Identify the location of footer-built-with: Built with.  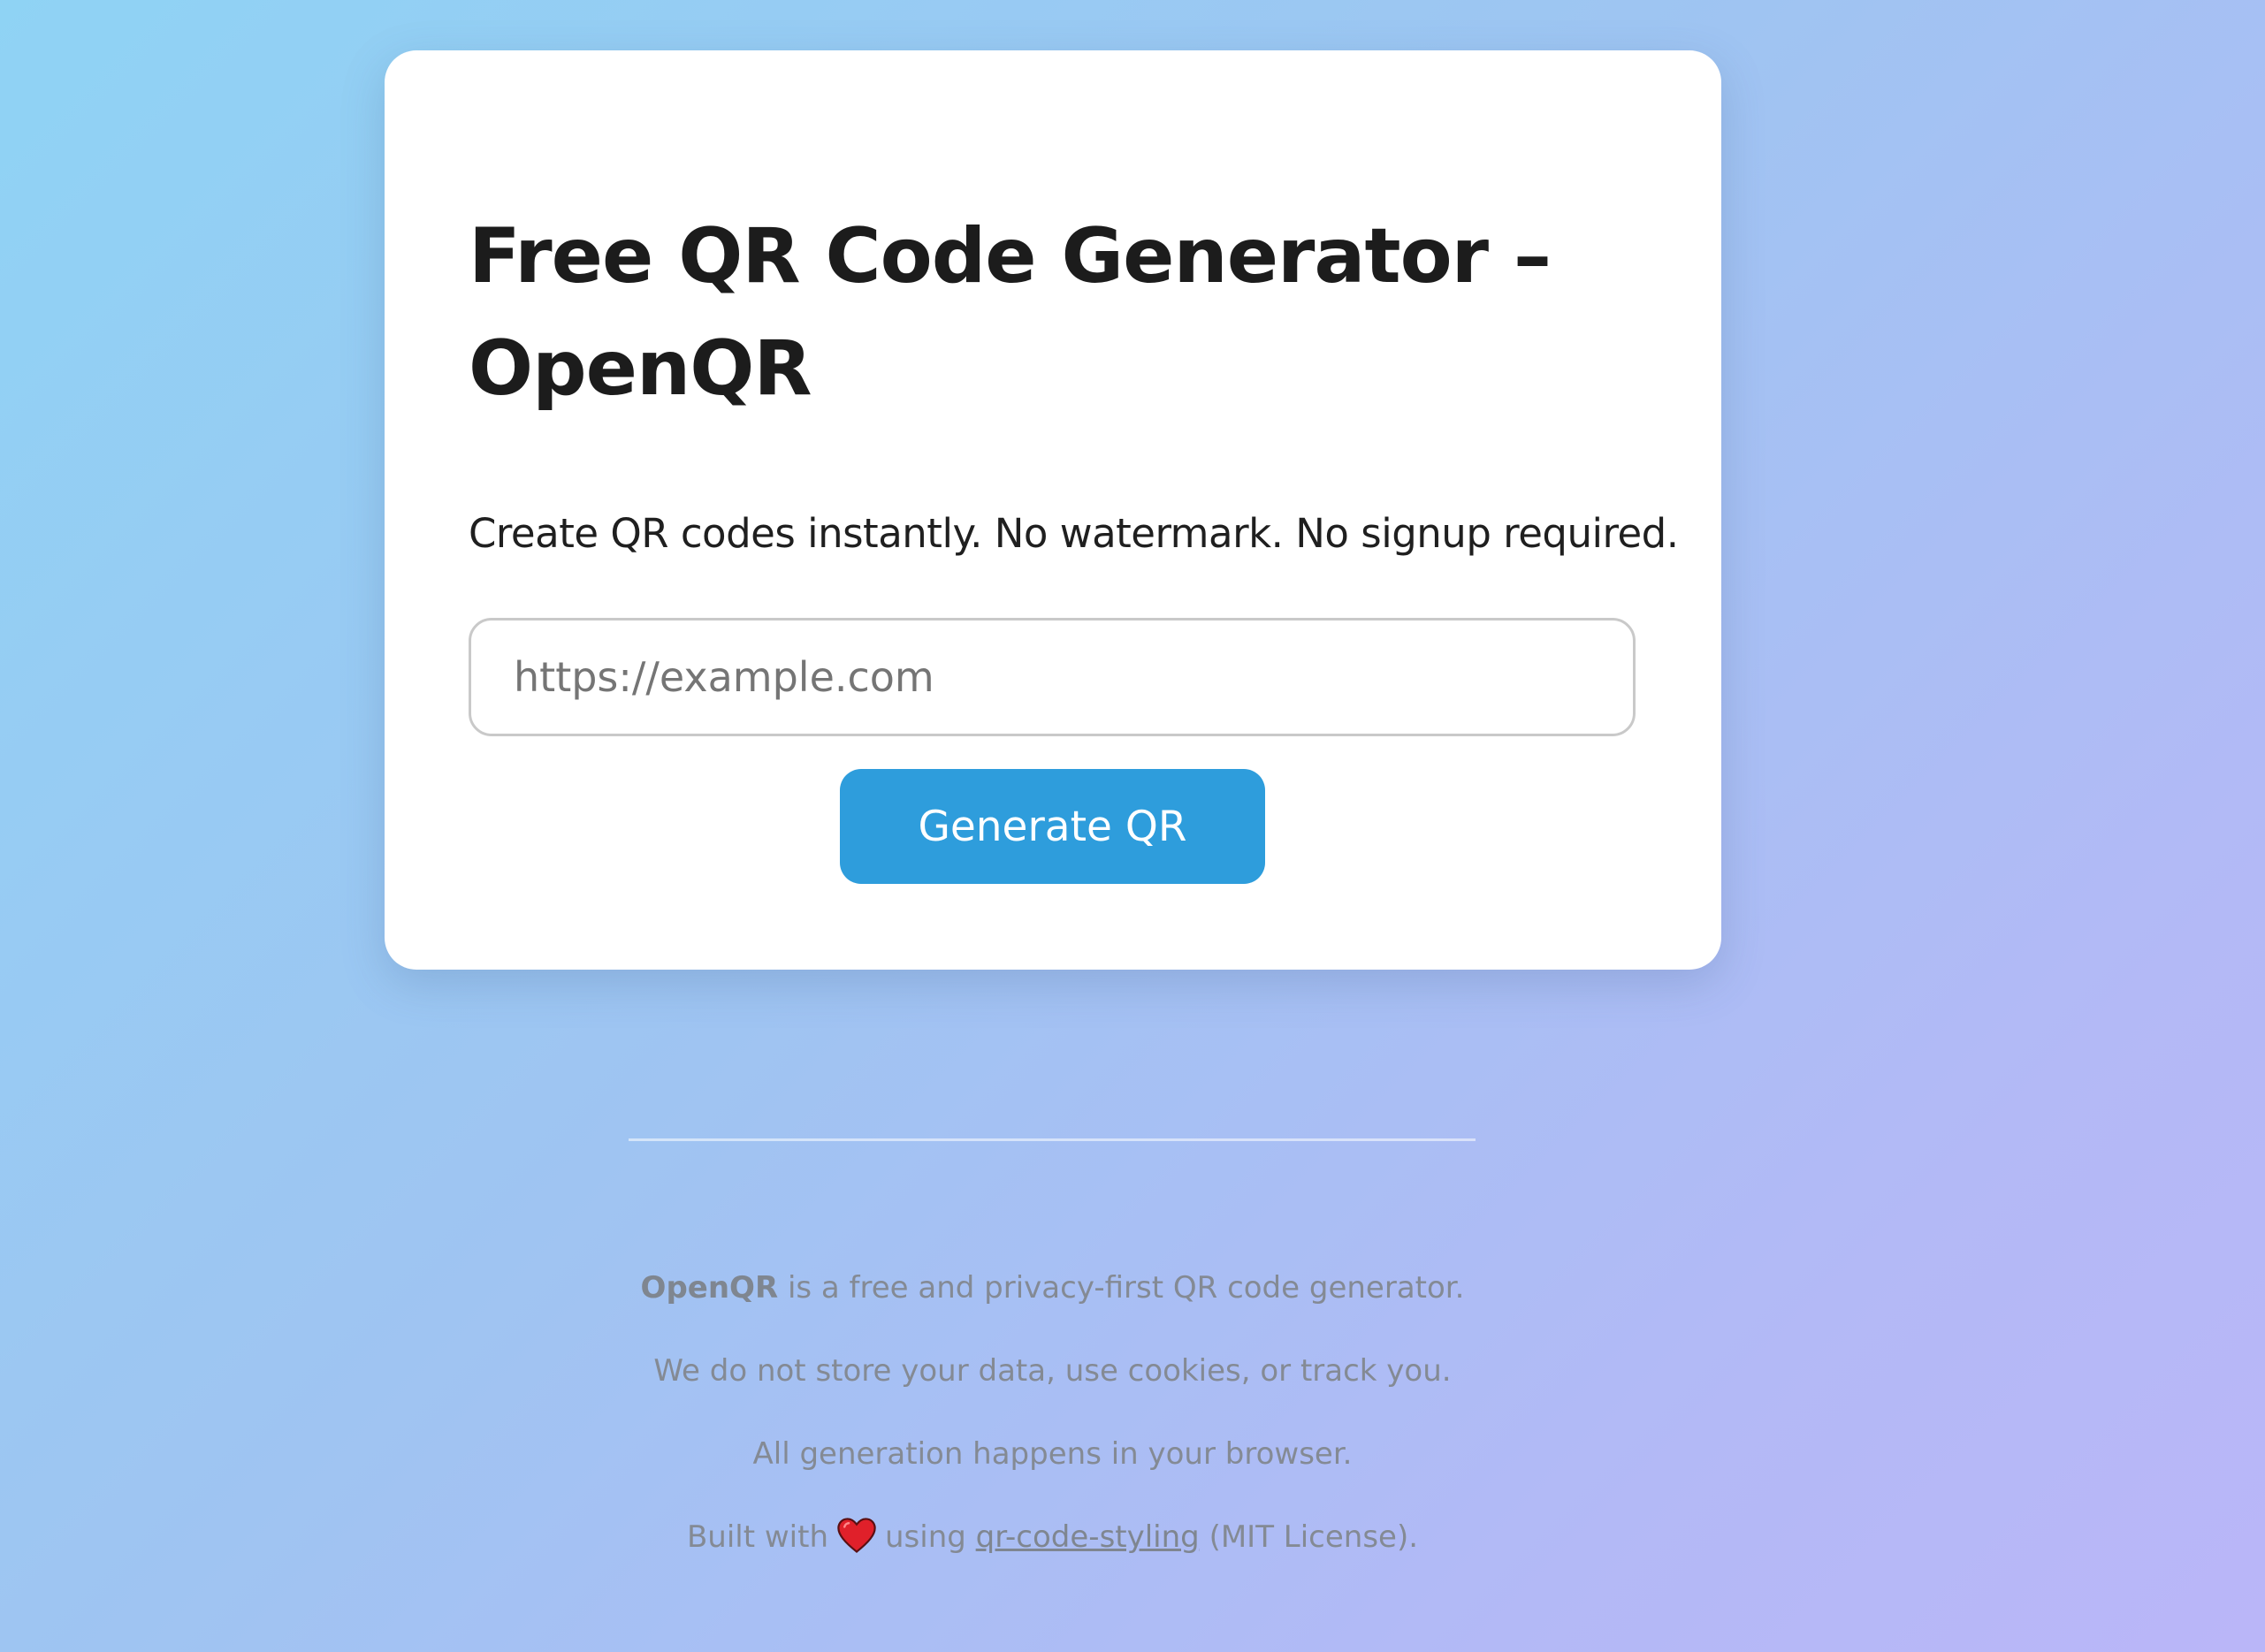
(757, 1537).